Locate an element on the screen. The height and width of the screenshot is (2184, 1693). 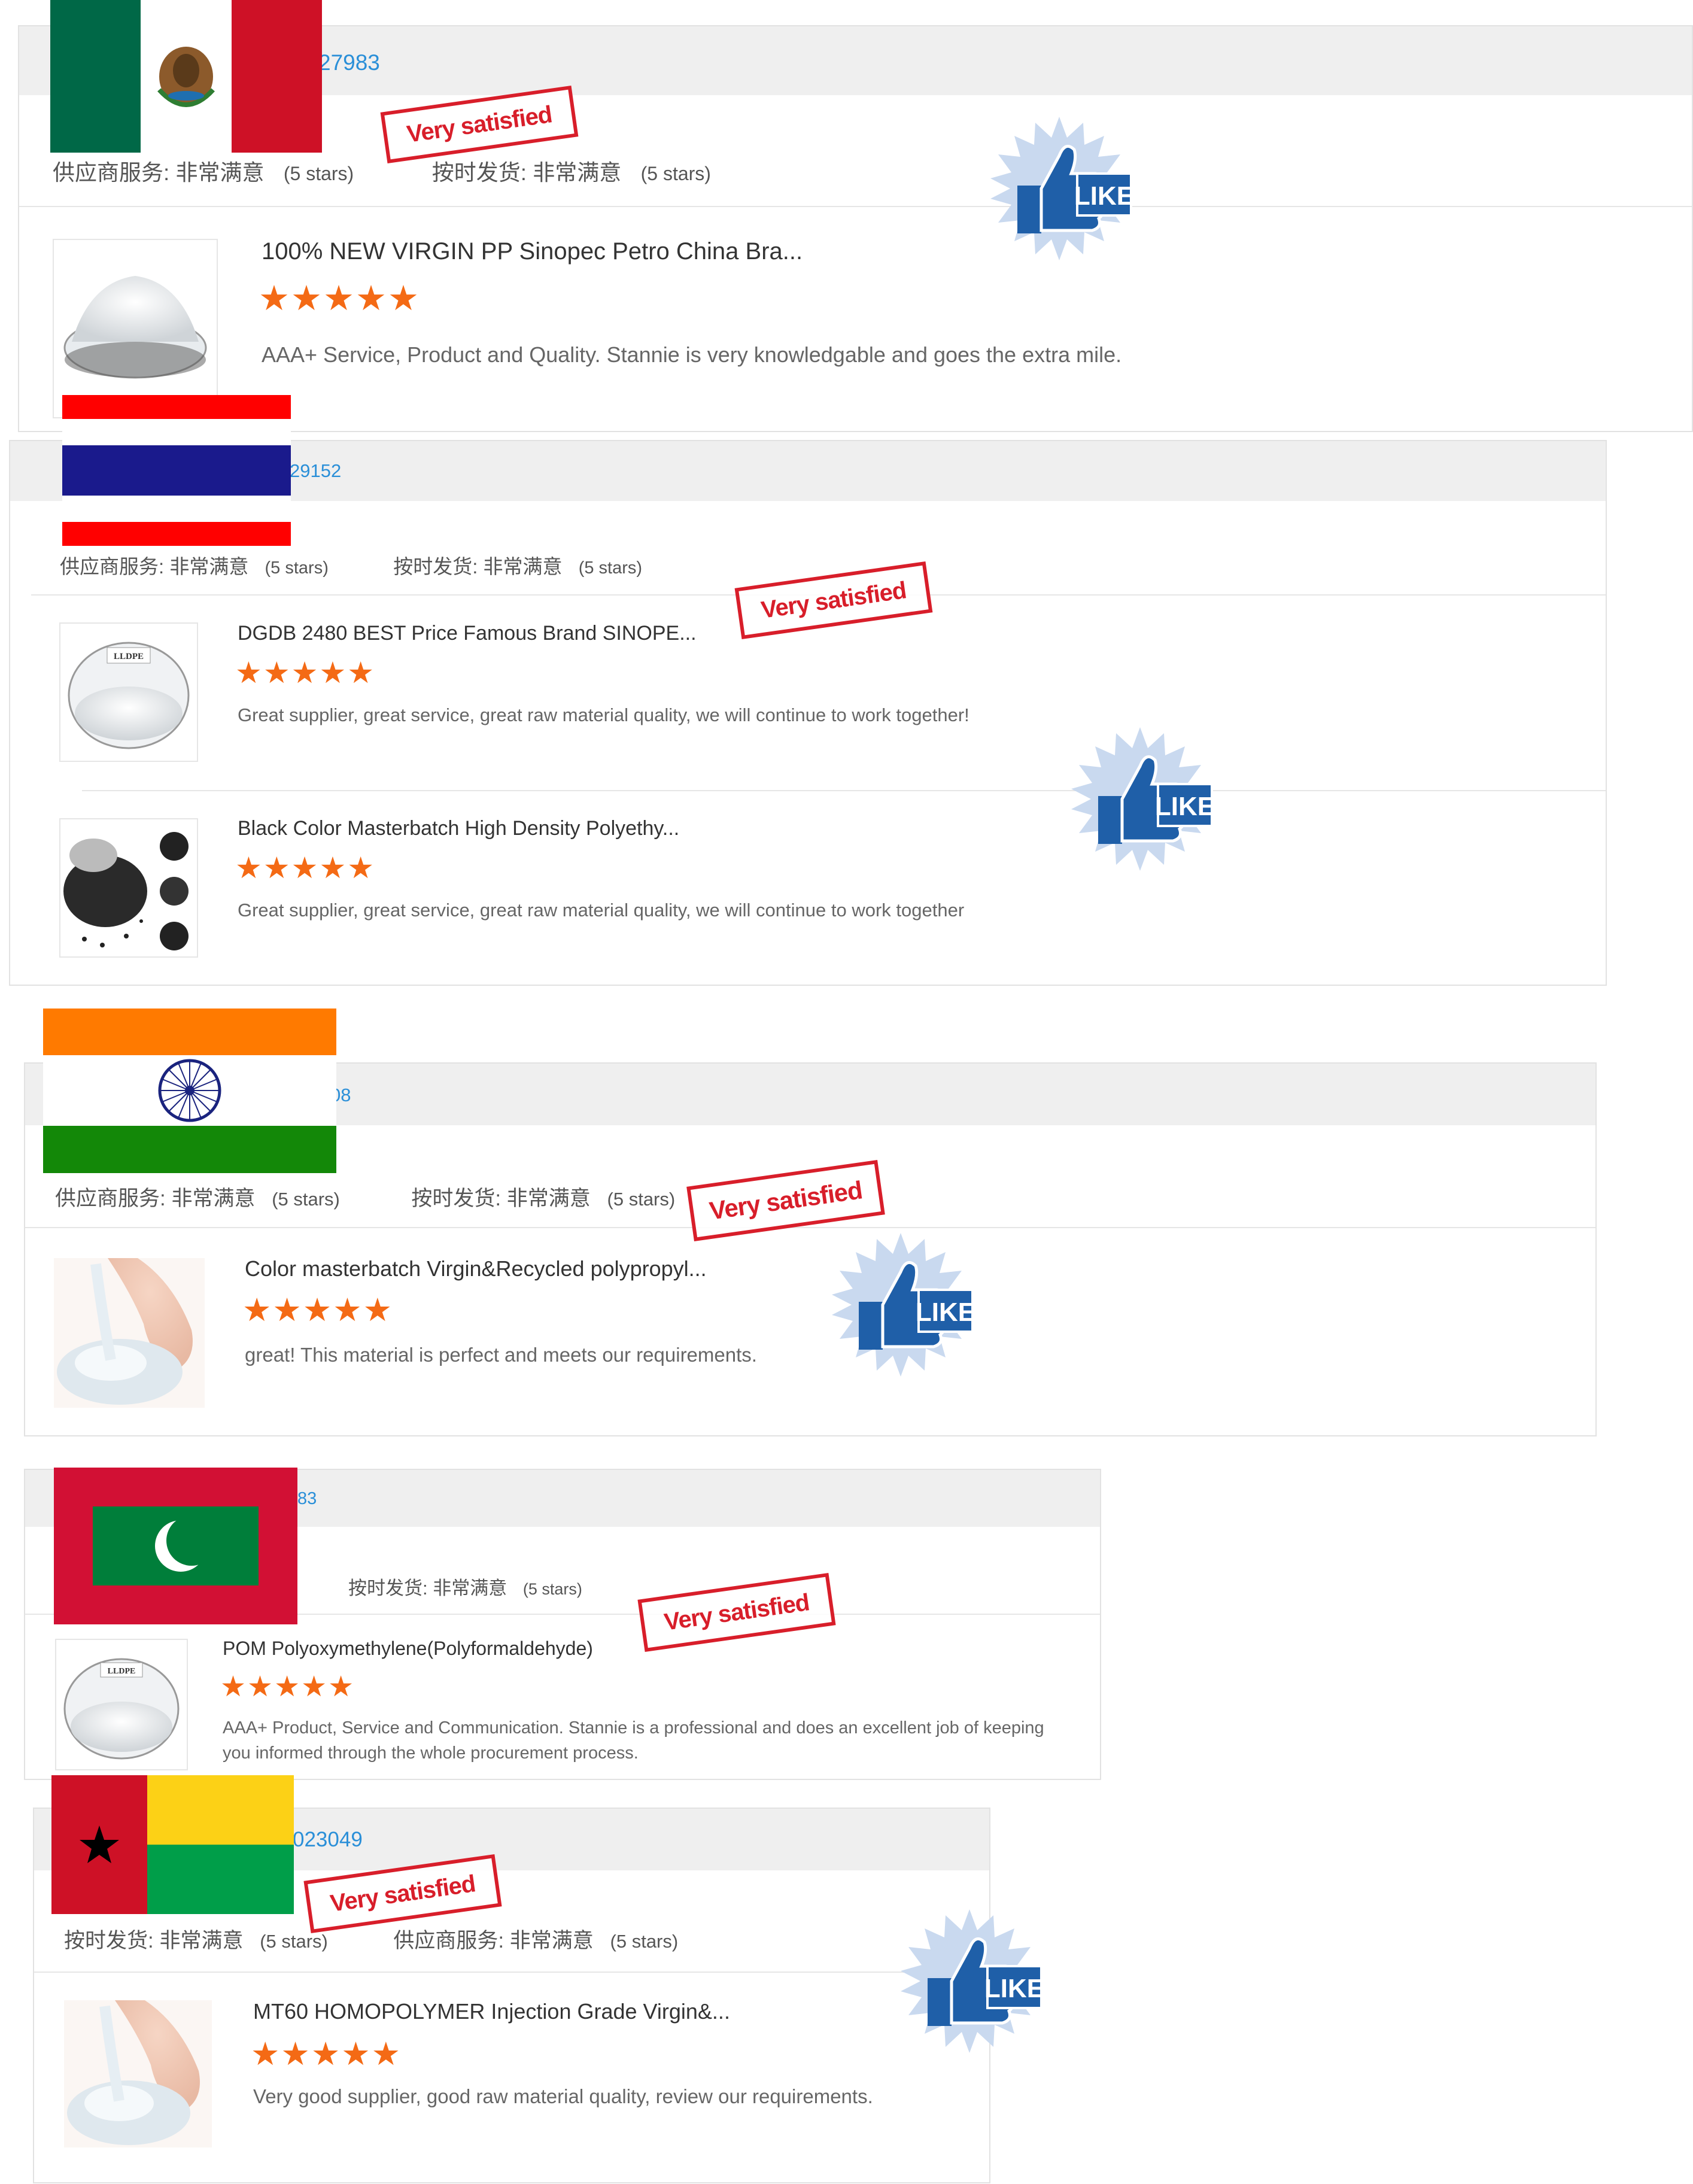
order-id: 83 is located at coordinates (307, 1499).